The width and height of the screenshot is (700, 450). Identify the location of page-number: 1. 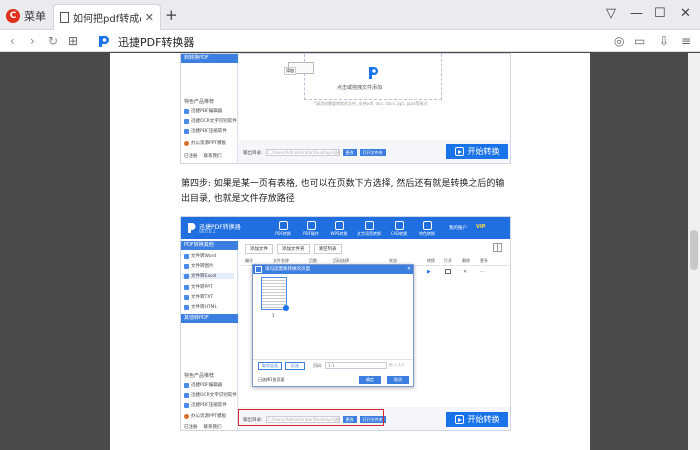
(273, 315).